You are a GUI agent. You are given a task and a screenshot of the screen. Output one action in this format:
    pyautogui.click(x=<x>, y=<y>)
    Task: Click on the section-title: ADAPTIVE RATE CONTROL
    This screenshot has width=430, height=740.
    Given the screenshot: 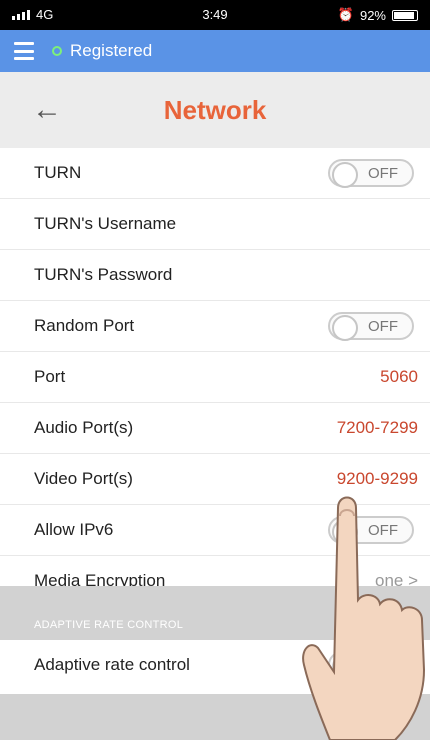 What is the action you would take?
    pyautogui.click(x=109, y=625)
    